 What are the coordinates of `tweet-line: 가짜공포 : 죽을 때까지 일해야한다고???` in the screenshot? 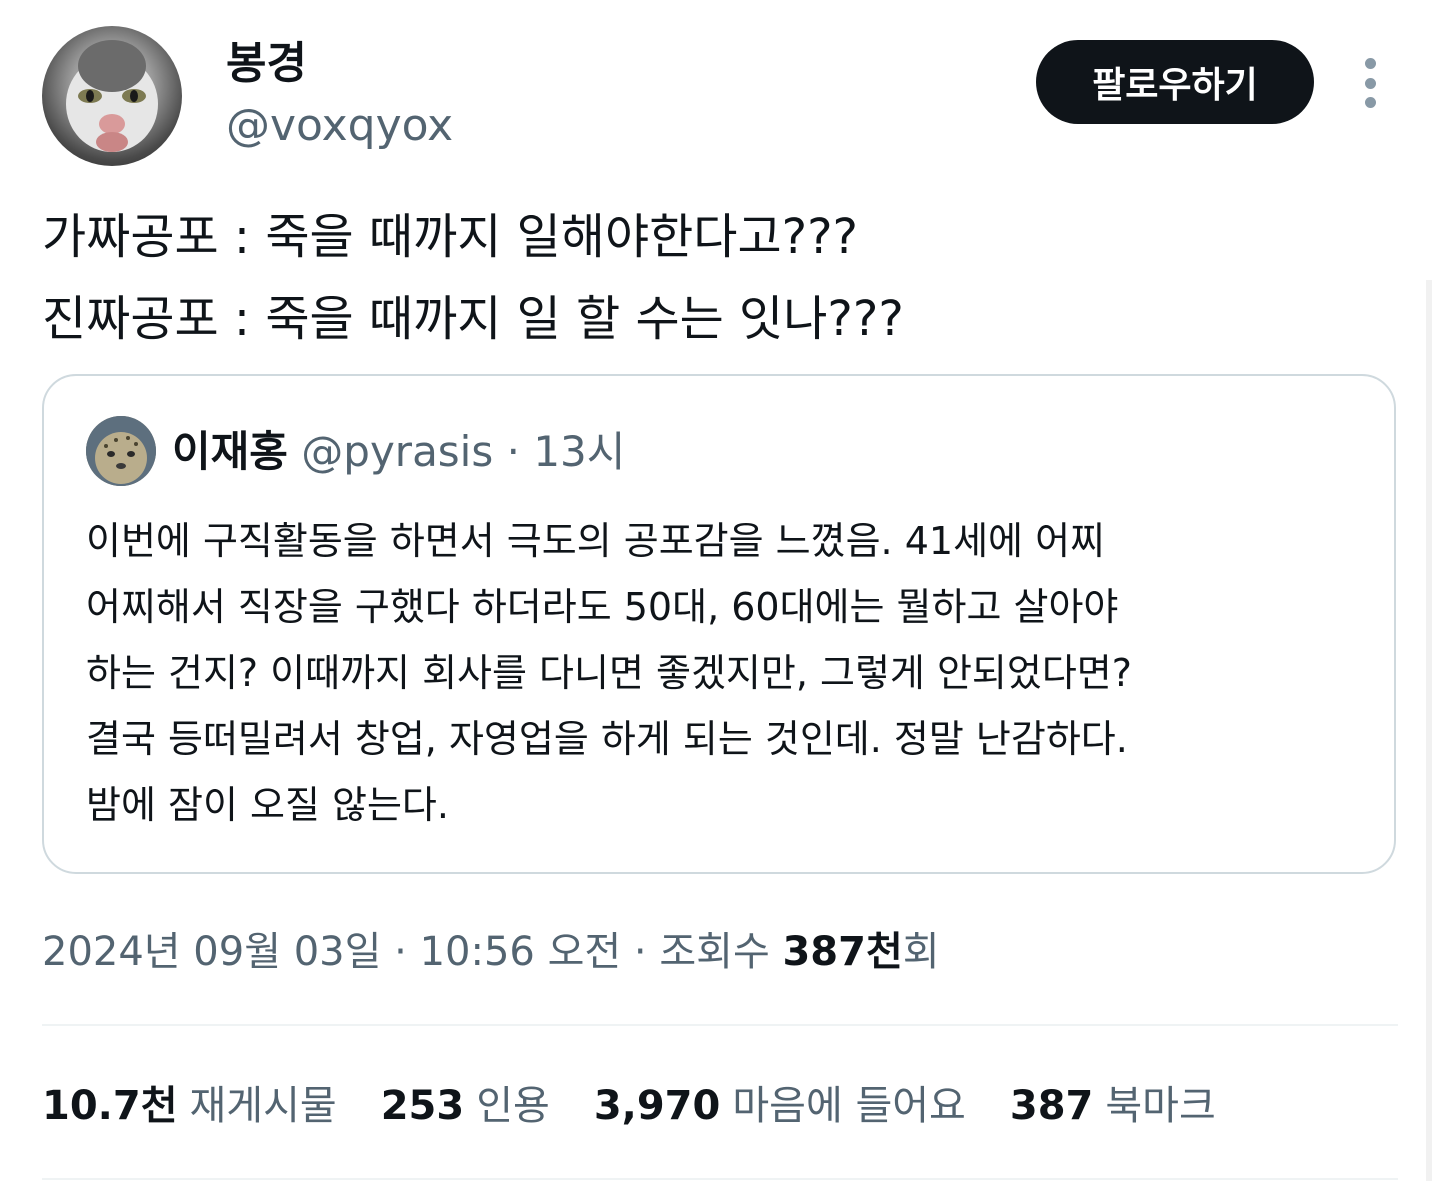 It's located at (450, 237).